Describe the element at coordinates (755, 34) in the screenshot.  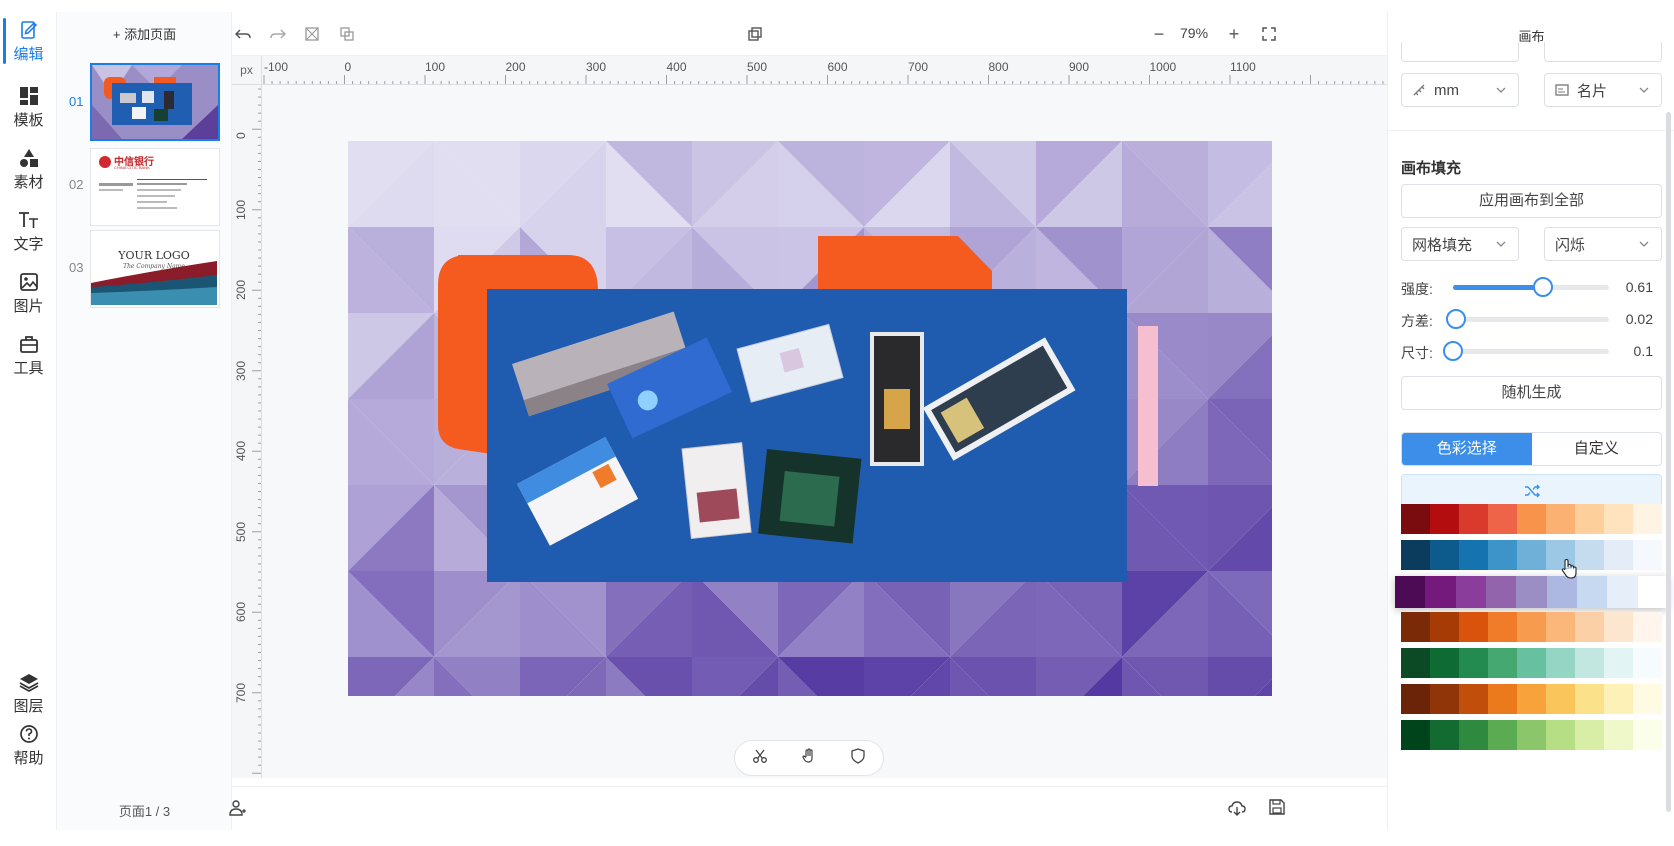
I see `copy-button` at that location.